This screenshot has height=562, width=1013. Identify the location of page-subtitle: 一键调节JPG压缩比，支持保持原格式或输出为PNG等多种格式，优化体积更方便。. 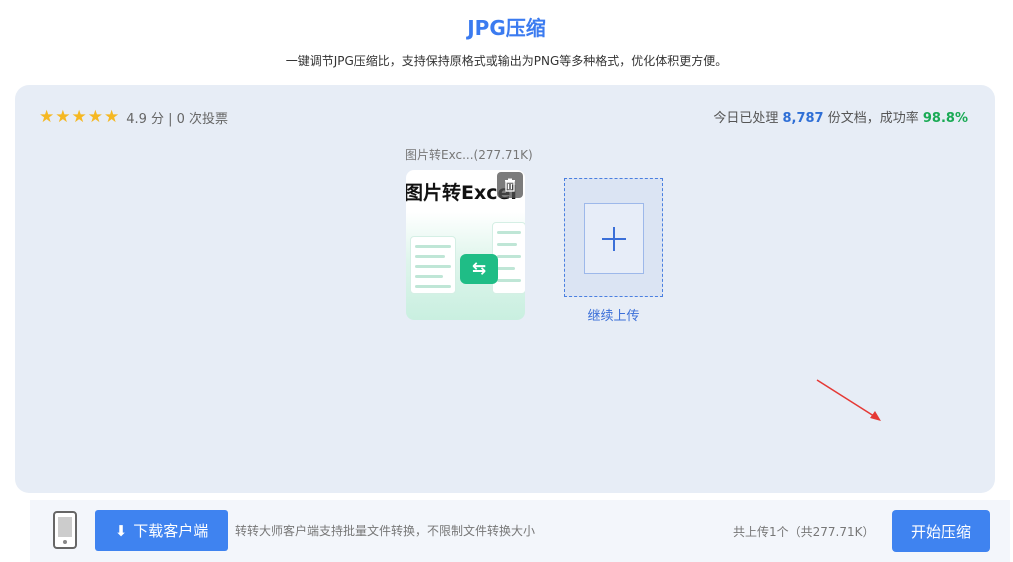
(506, 61).